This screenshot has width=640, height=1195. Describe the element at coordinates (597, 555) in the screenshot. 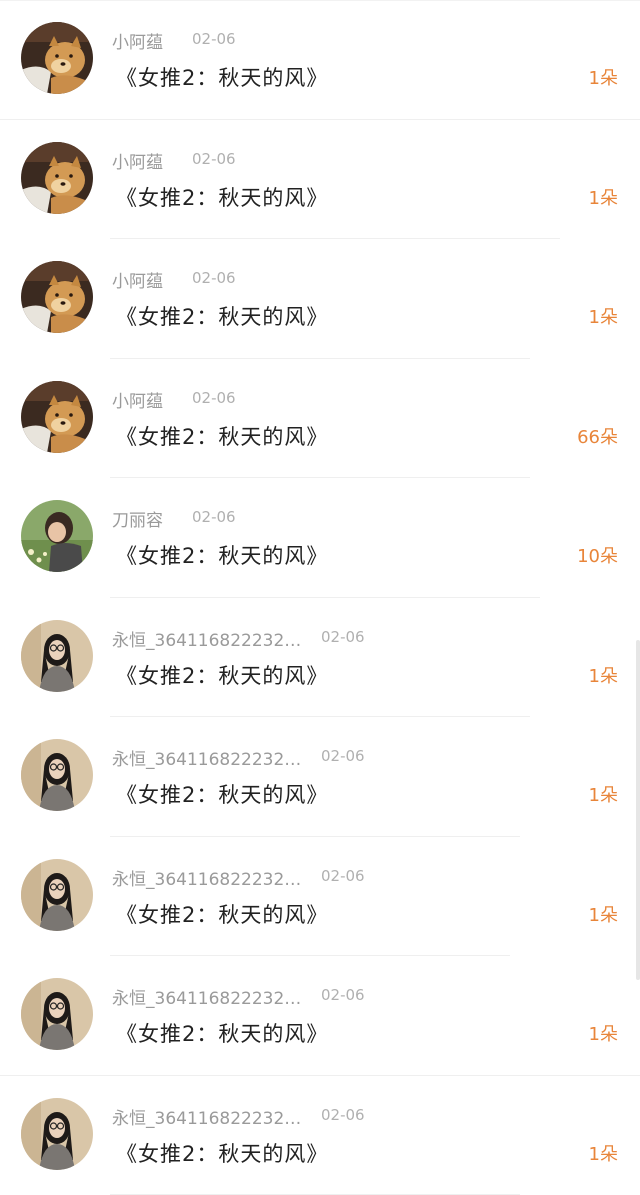

I see `flower-count: 10朵` at that location.